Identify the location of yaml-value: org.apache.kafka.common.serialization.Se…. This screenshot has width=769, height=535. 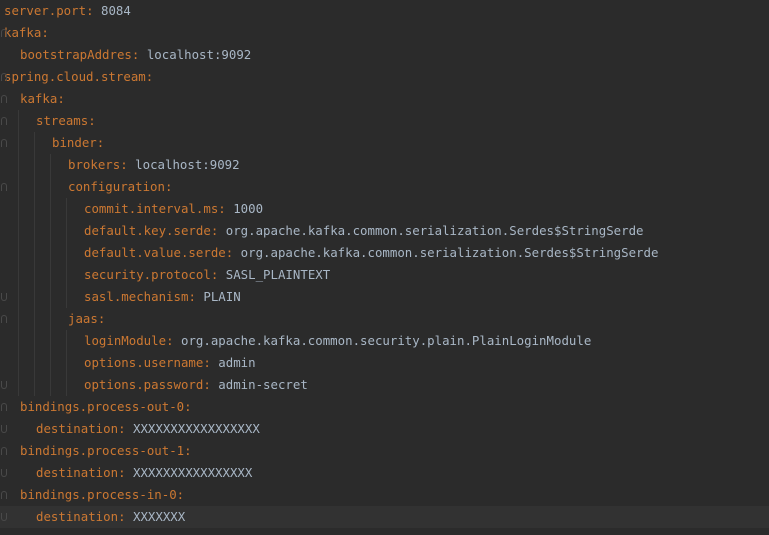
(431, 230).